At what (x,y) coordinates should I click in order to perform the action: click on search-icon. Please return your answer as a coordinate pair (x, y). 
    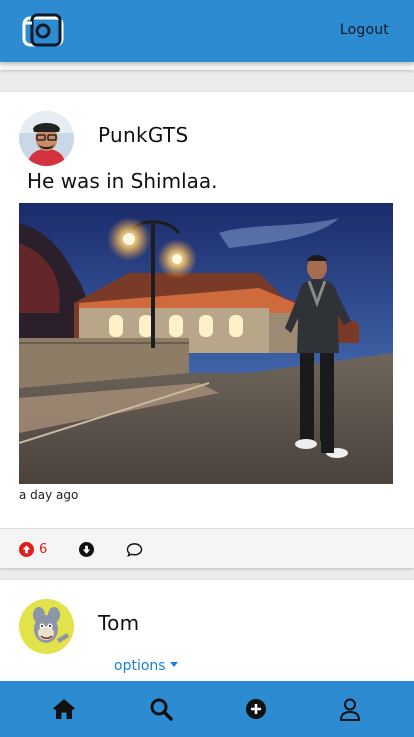
    Looking at the image, I should click on (161, 709).